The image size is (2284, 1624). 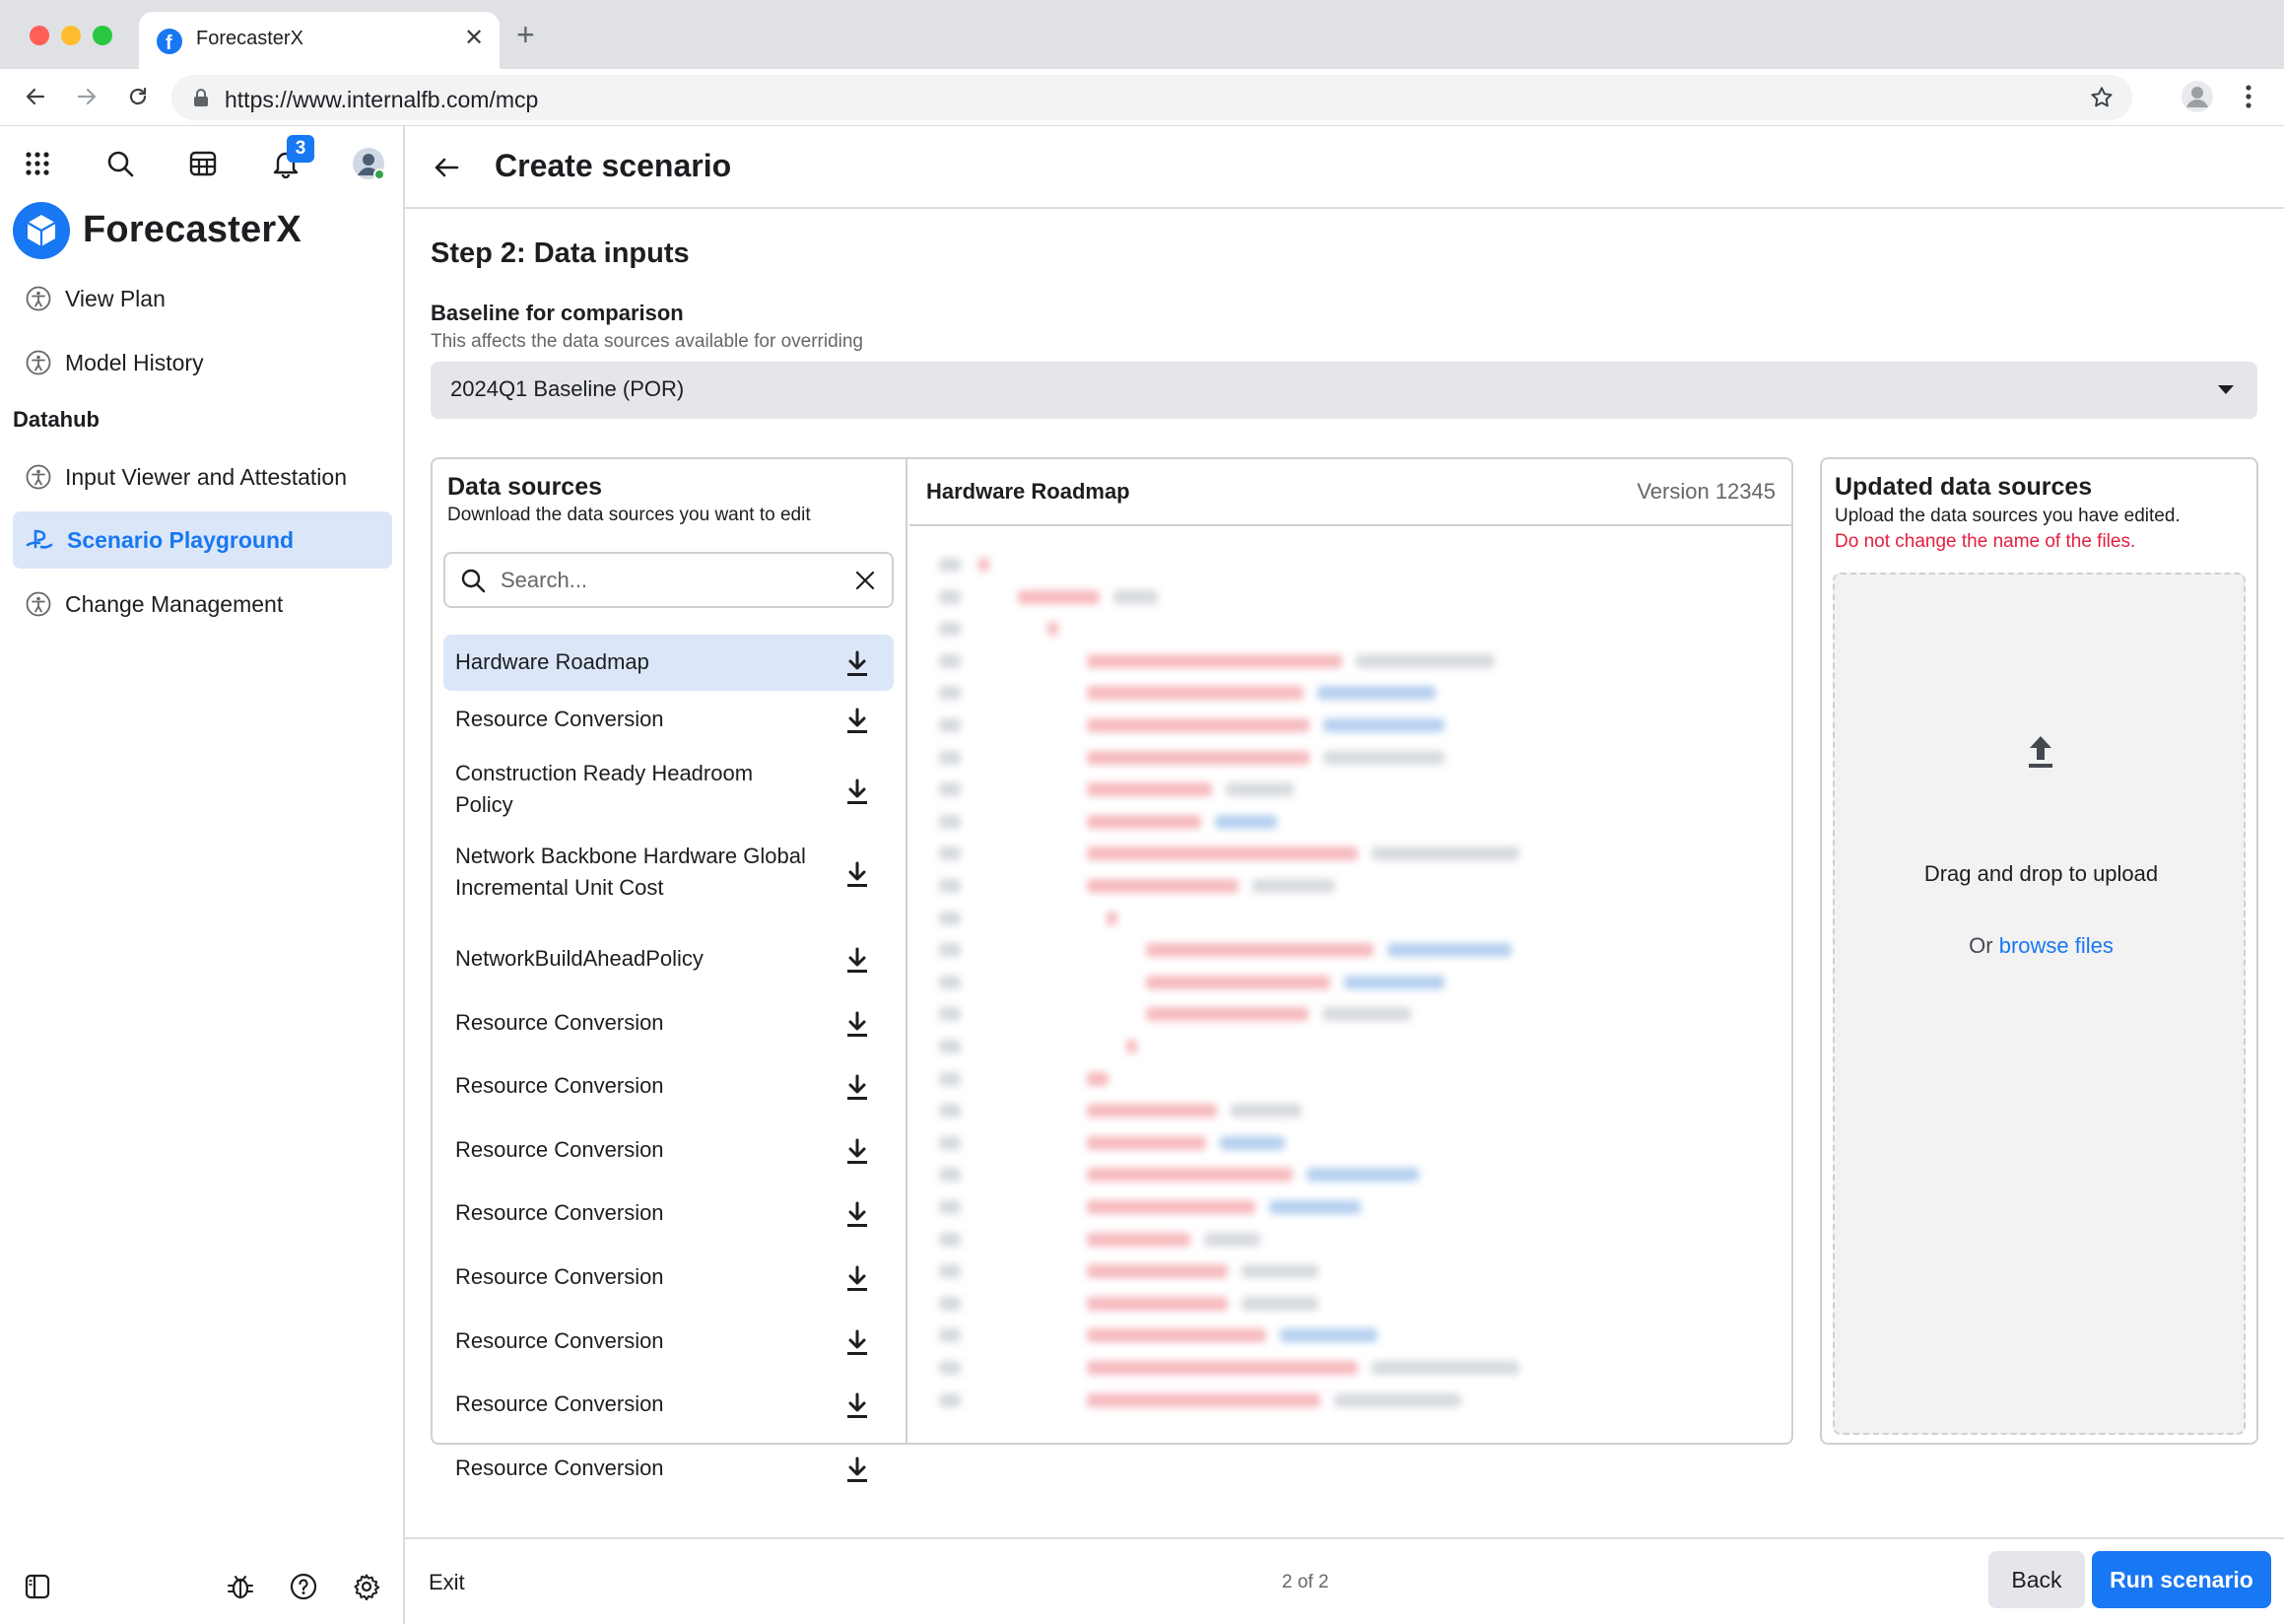 What do you see at coordinates (1707, 492) in the screenshot?
I see `preview-version: Version 12345` at bounding box center [1707, 492].